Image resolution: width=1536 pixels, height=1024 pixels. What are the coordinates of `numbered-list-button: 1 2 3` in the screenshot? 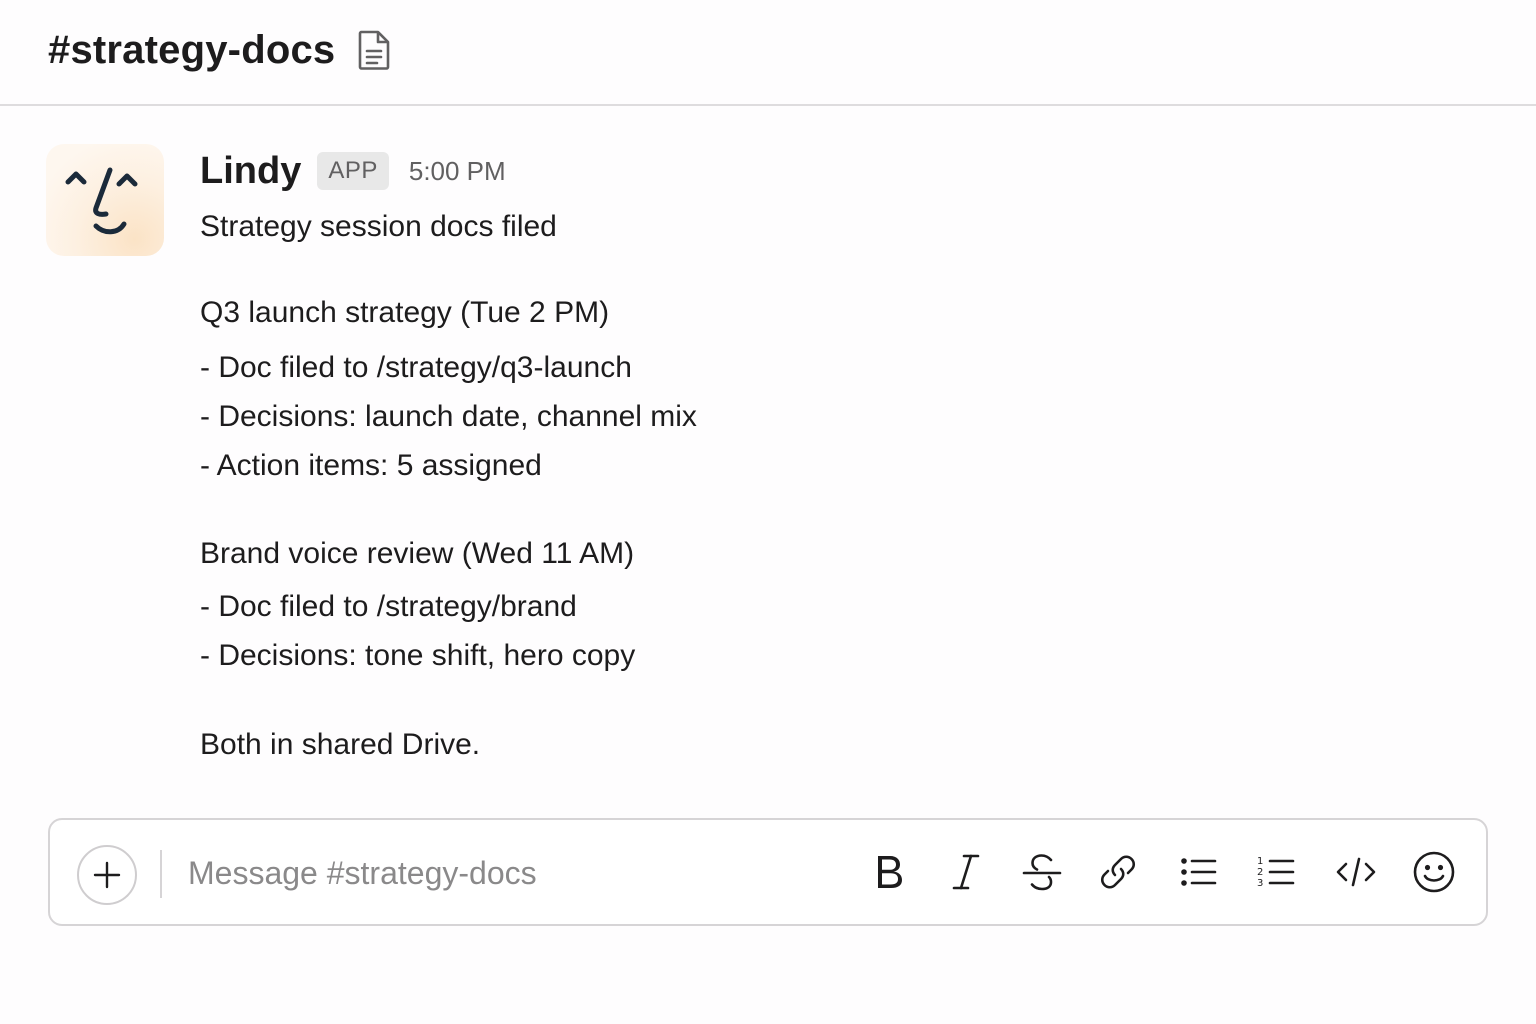 It's located at (1276, 872).